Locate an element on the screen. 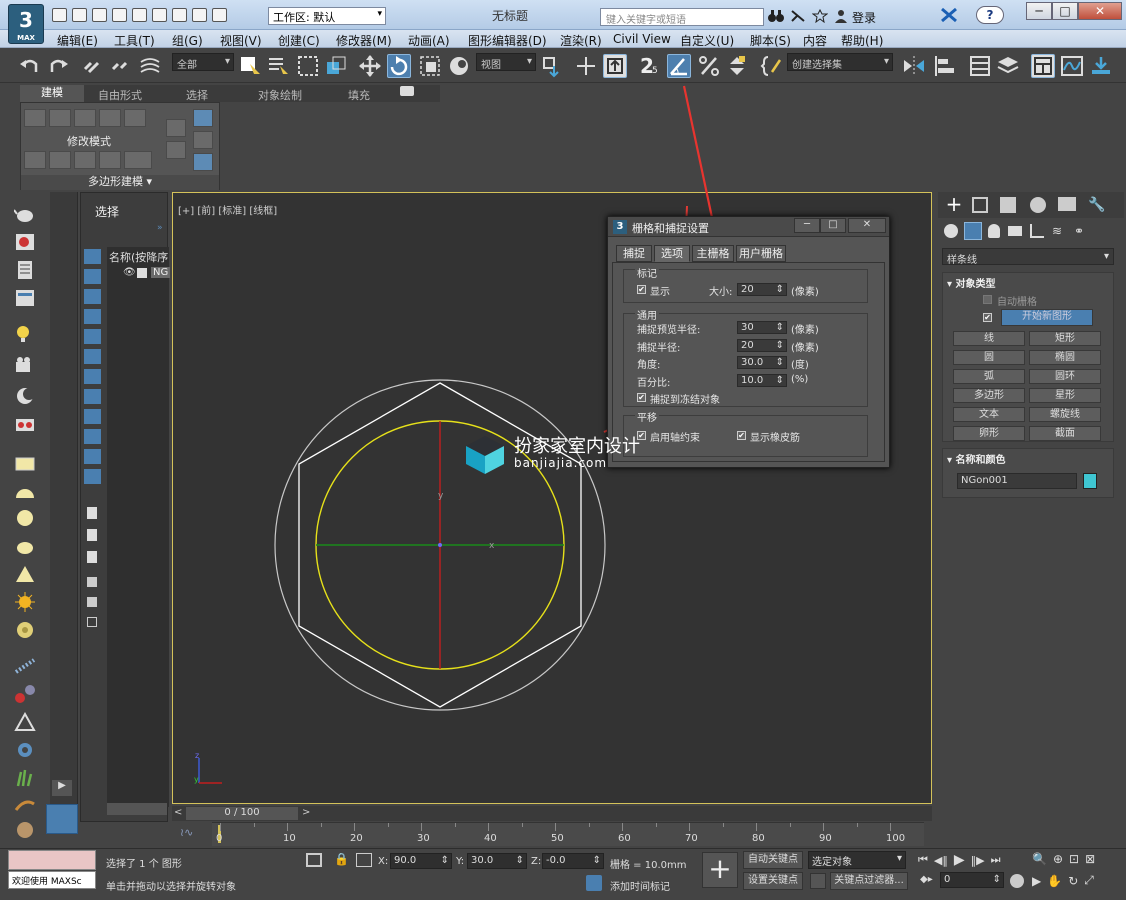 The image size is (1126, 900). display-rubber-band-checkbox: ✔ is located at coordinates (741, 435).